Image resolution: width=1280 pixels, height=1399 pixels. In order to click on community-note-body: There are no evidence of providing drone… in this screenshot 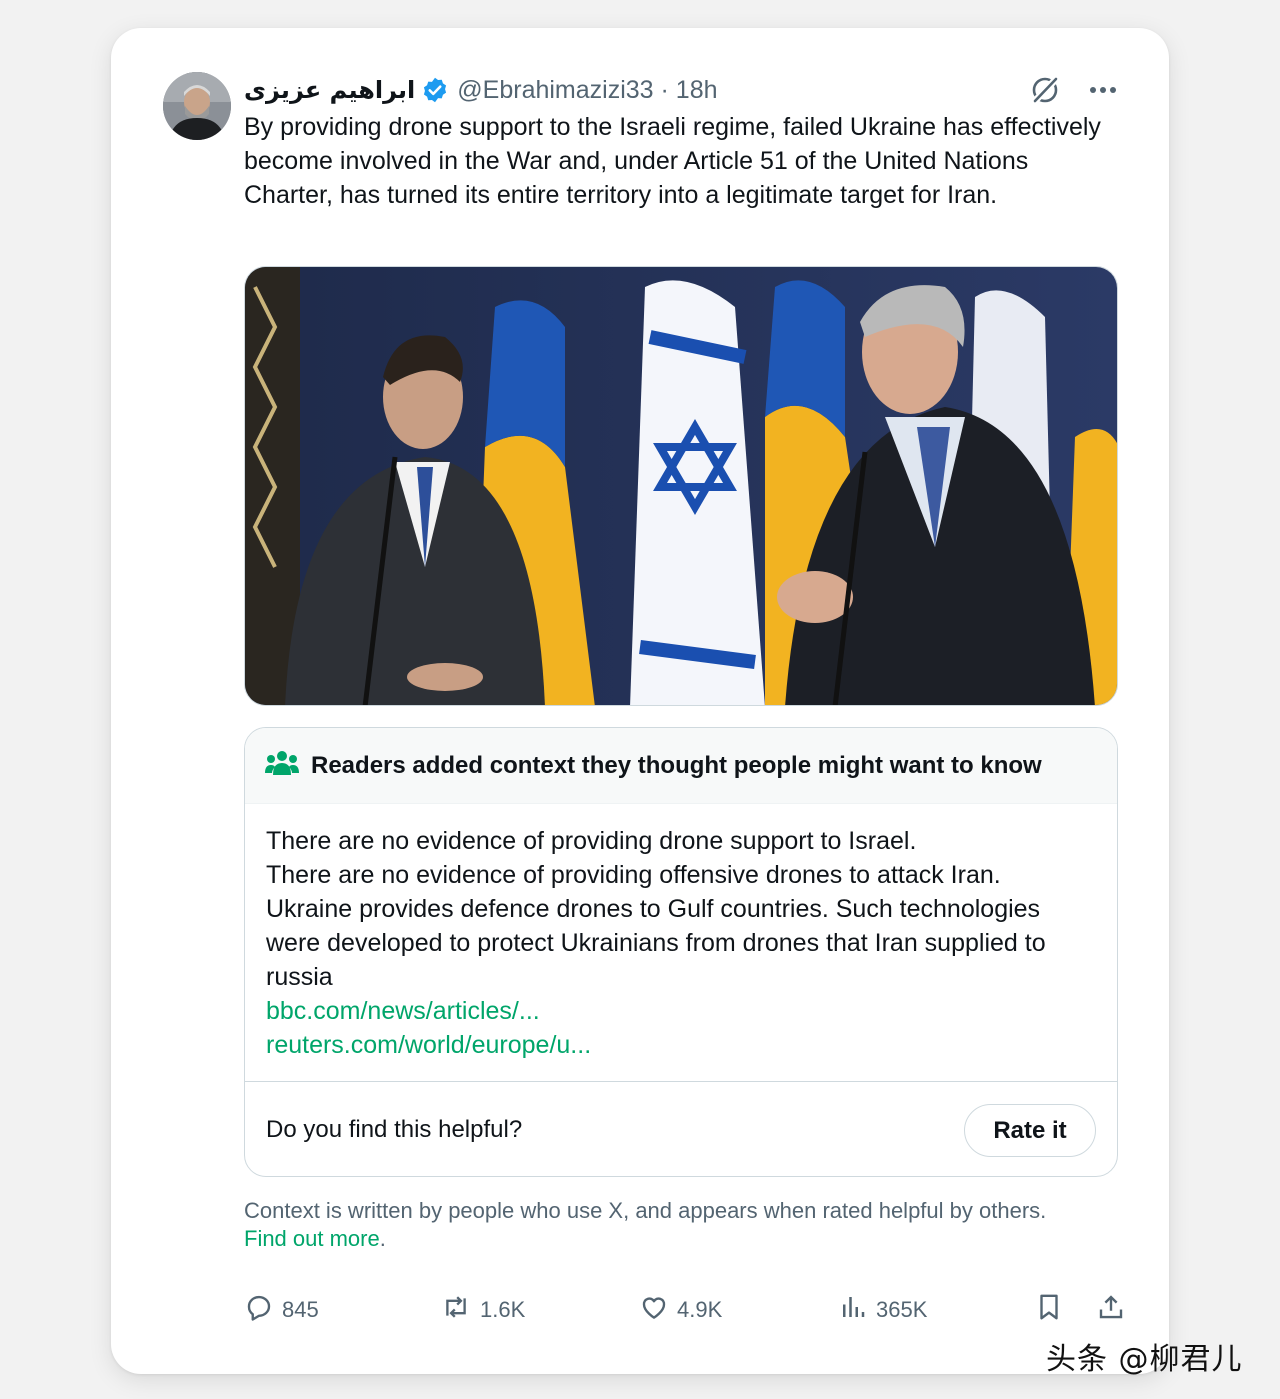, I will do `click(681, 942)`.